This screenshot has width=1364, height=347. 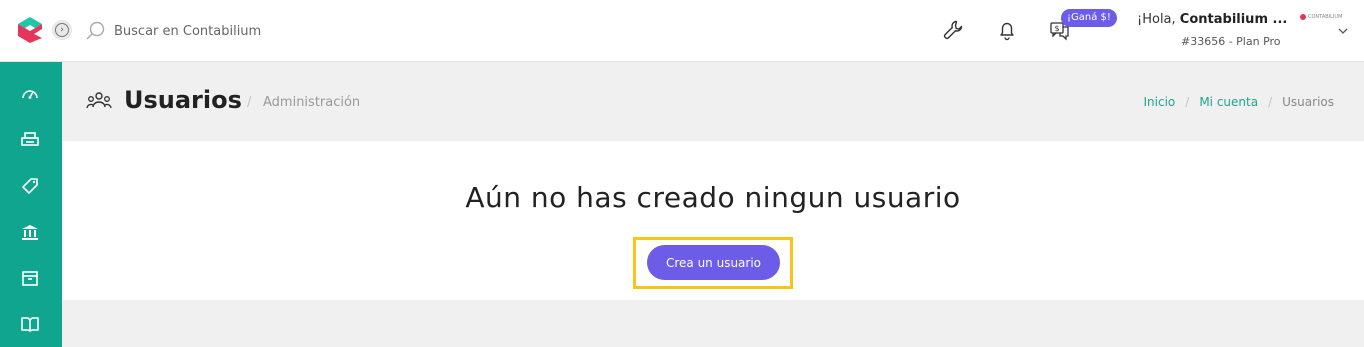 What do you see at coordinates (1160, 102) in the screenshot?
I see `breadcrumb-home: Inicio` at bounding box center [1160, 102].